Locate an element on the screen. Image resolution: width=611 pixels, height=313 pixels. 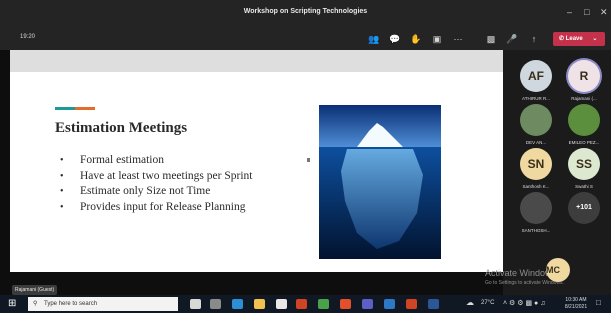
maximize-icon: □ is located at coordinates (586, 12).